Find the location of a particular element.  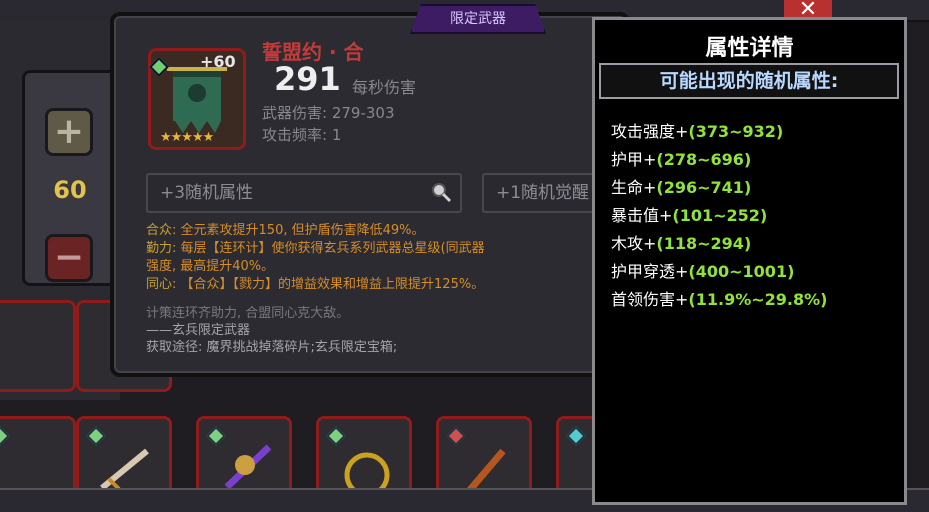

random-attribute-button: +3随机属性 is located at coordinates (304, 193).